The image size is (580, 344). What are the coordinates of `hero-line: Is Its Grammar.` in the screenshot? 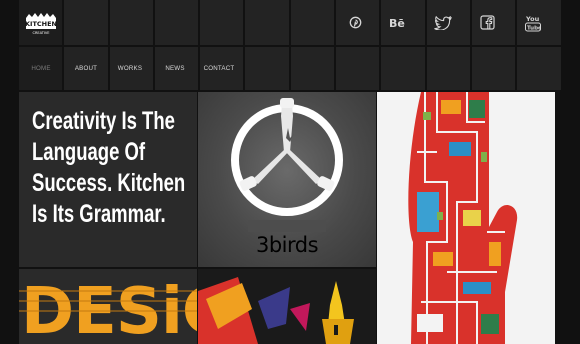 It's located at (99, 214).